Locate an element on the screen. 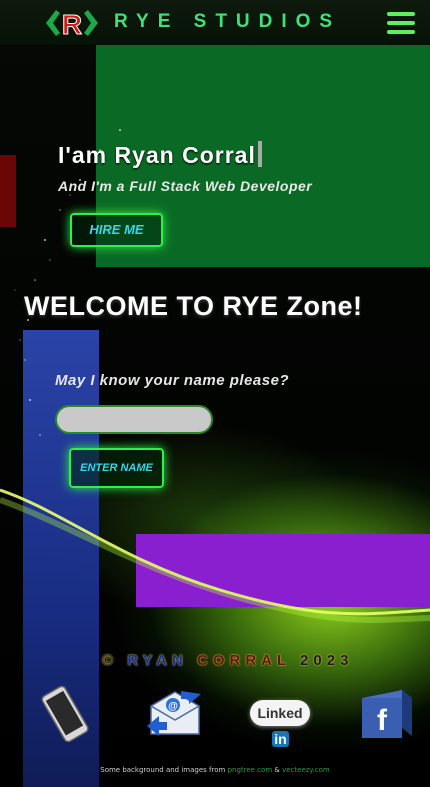  pngtree-link: pngtree.com is located at coordinates (250, 770).